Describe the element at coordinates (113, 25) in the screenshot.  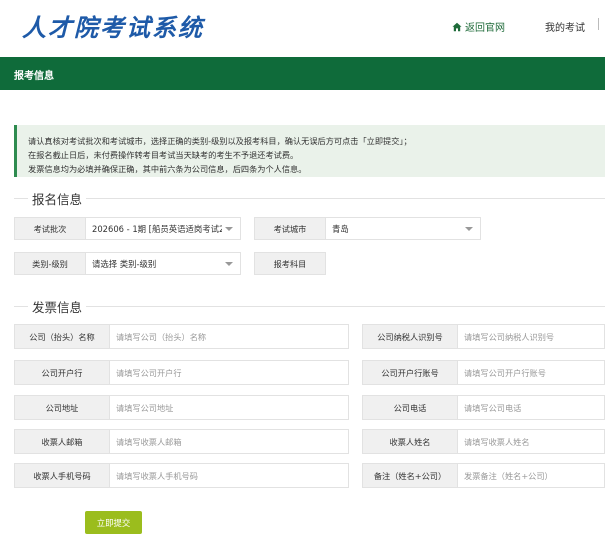
I see `site-logo: 人才院考试系统` at that location.